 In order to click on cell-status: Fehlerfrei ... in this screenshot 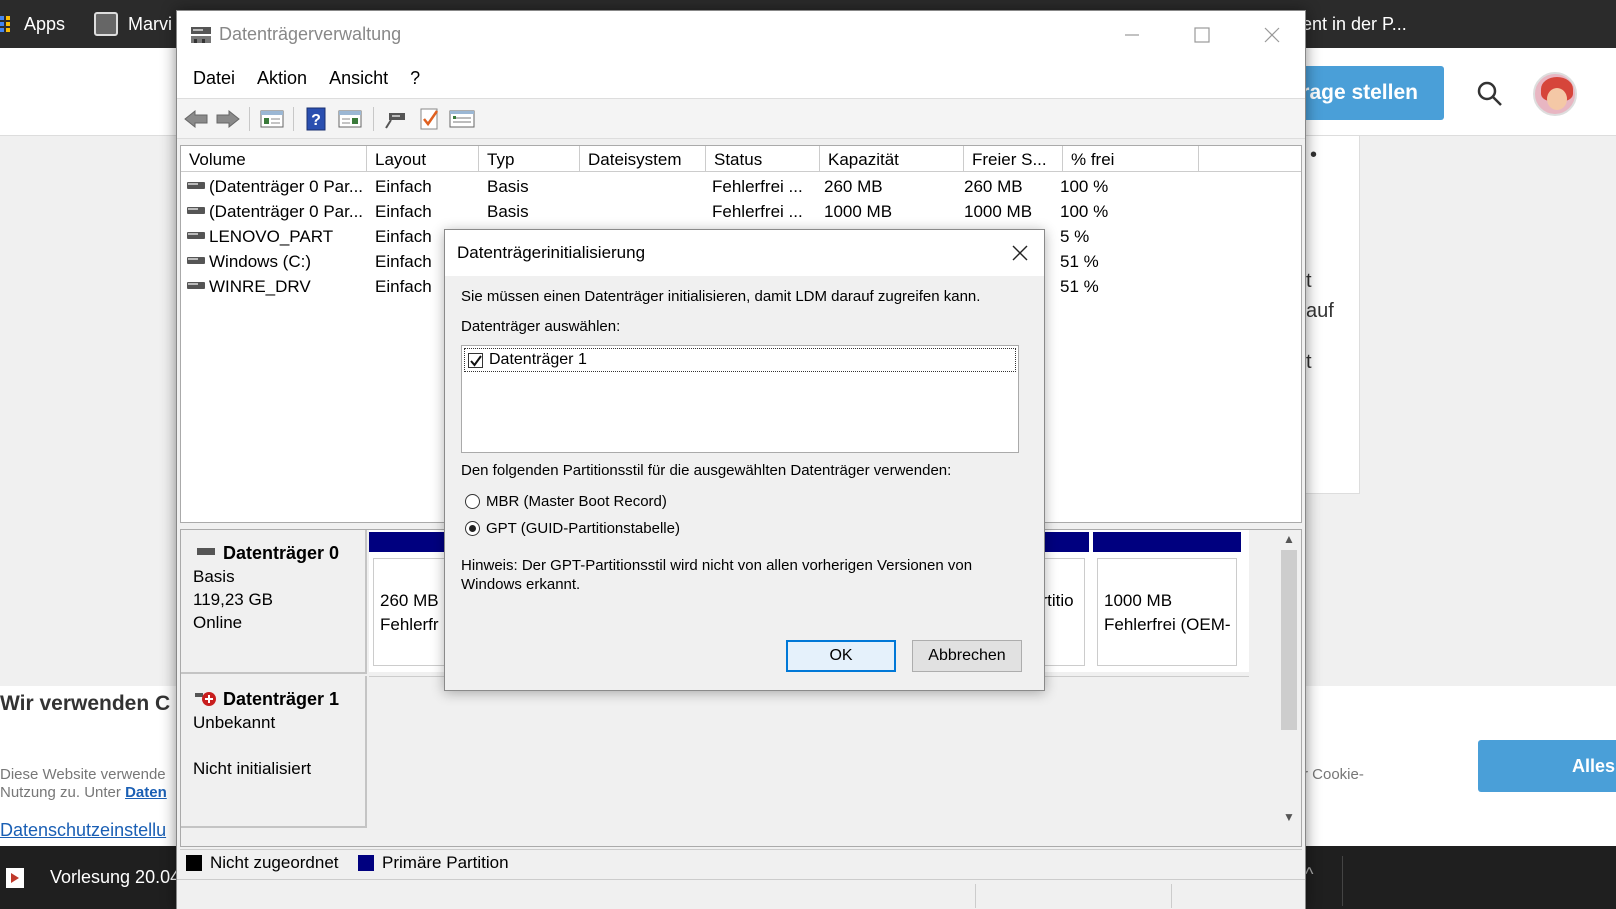, I will do `click(757, 211)`.